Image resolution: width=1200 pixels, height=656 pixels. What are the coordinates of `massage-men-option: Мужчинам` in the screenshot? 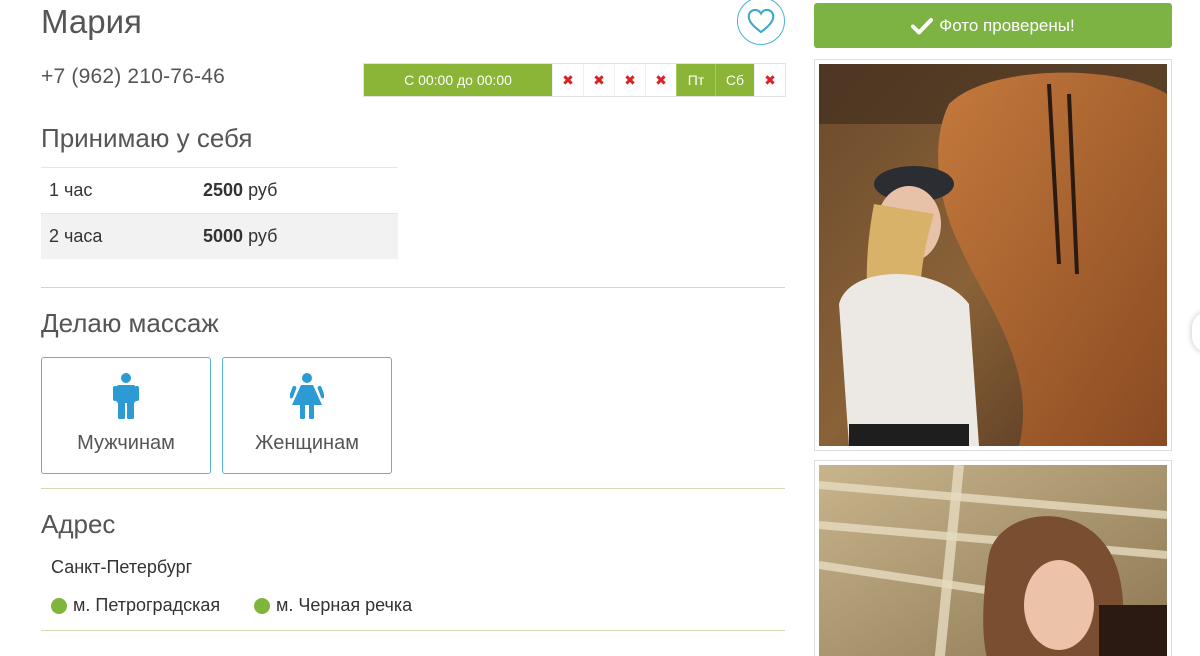 It's located at (126, 415).